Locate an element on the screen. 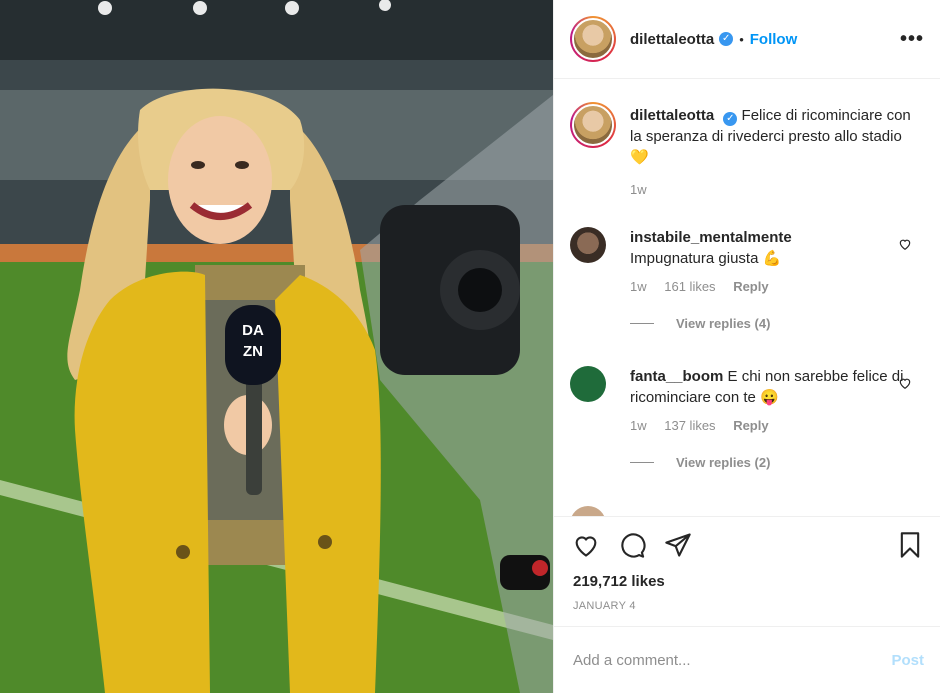  likes-count: 219,712 likes is located at coordinates (619, 581).